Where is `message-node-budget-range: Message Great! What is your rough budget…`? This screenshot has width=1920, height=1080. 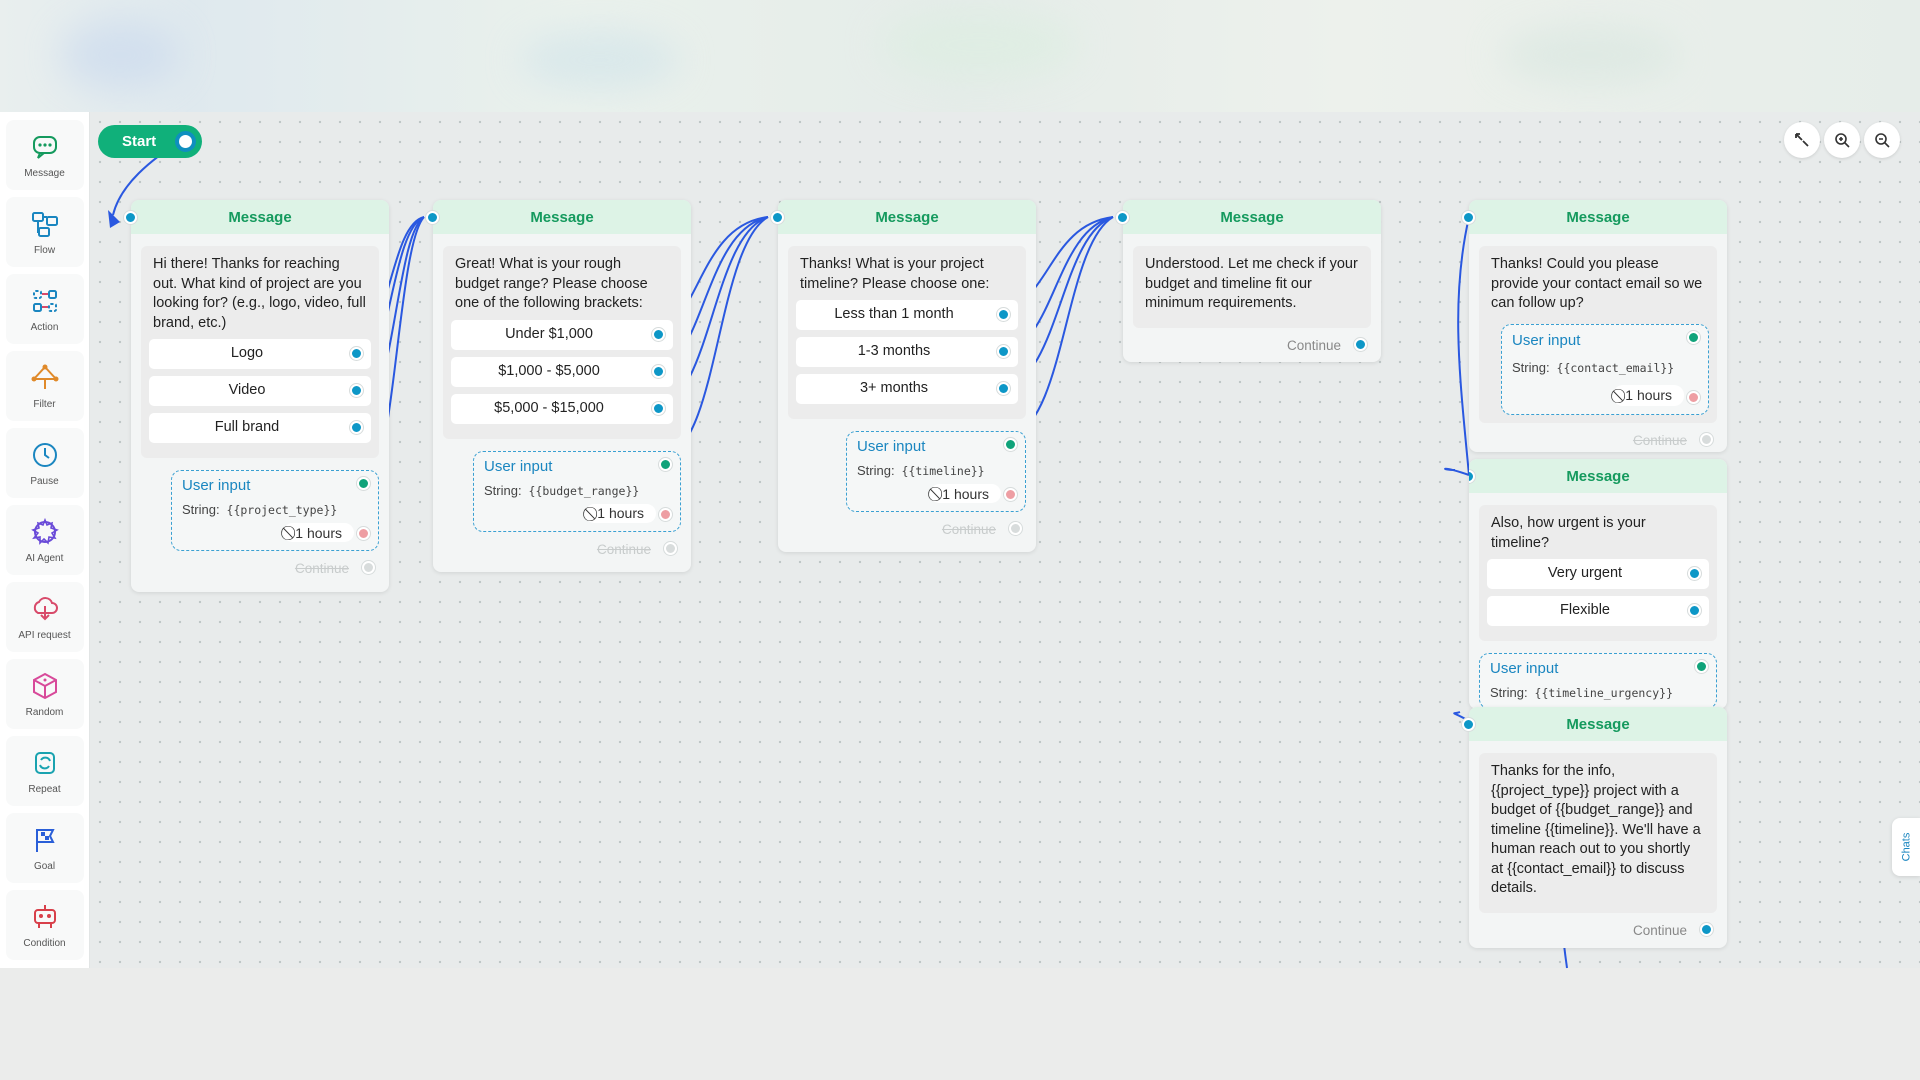
message-node-budget-range: Message Great! What is your rough budget… is located at coordinates (558, 386).